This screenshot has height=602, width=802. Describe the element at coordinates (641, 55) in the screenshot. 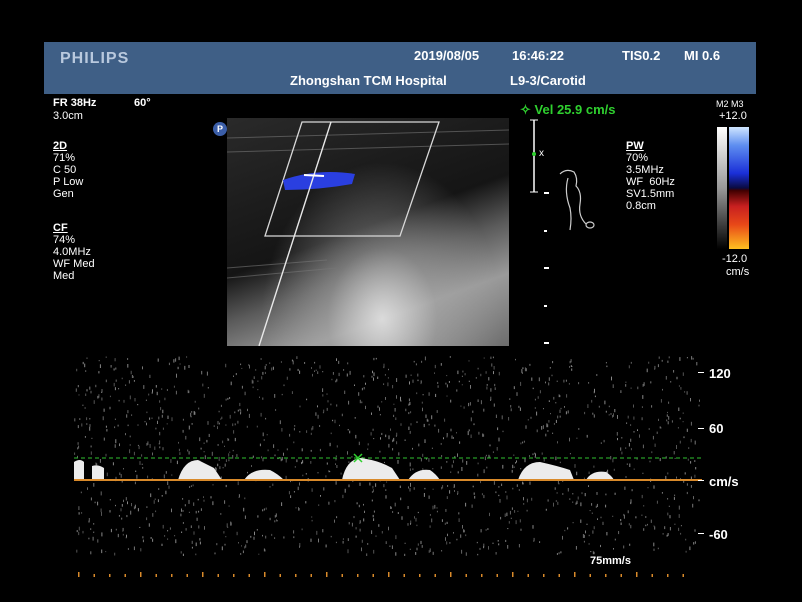

I see `tis-value: TIS0.2` at that location.